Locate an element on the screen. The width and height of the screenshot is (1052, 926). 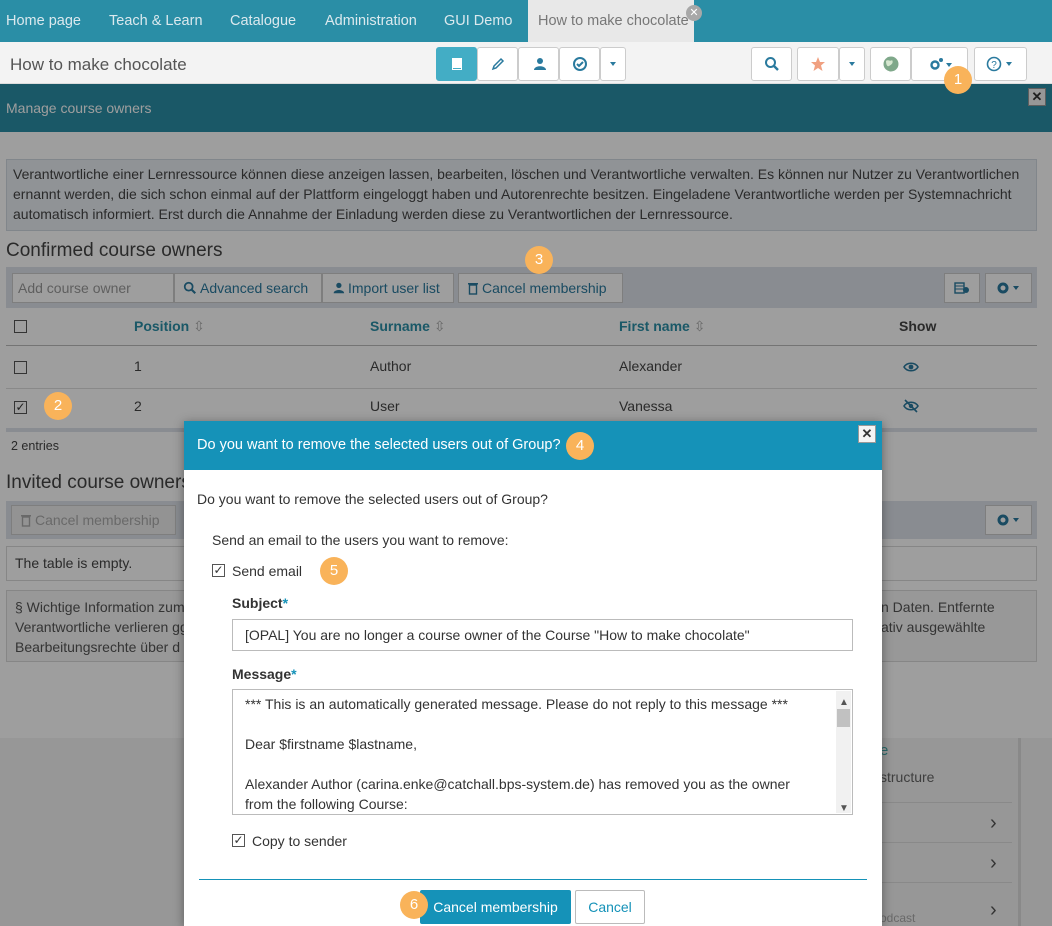
book-button is located at coordinates (456, 64).